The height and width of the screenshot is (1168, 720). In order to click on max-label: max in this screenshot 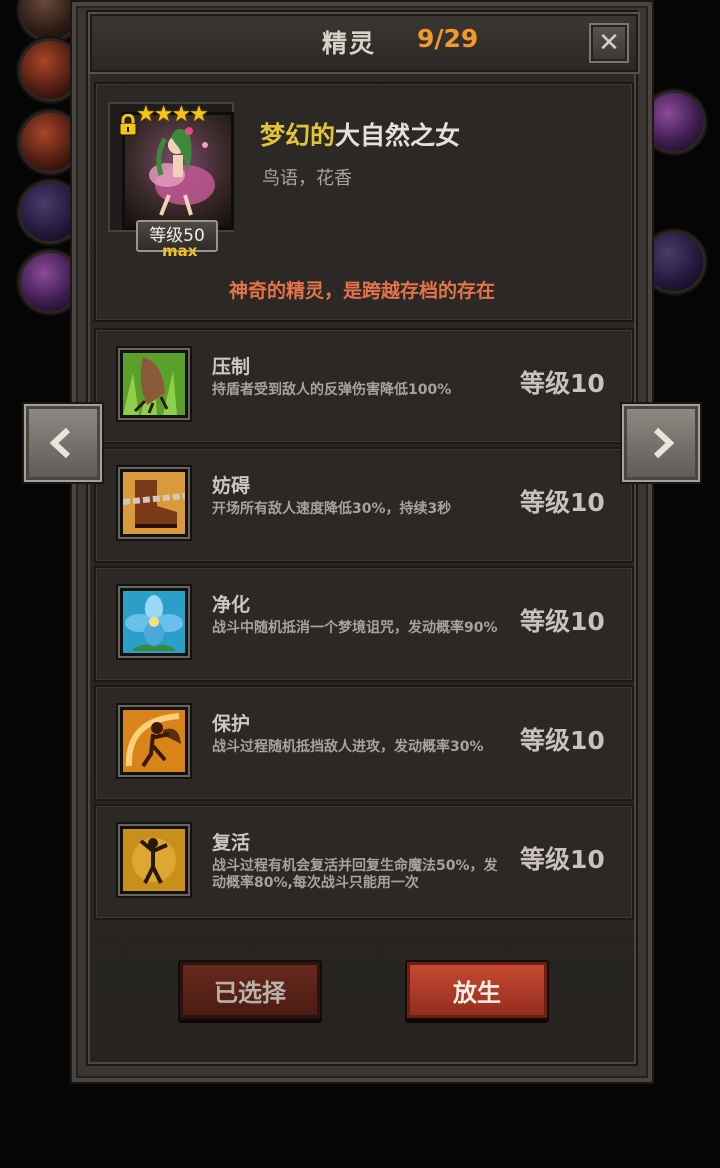, I will do `click(180, 251)`.